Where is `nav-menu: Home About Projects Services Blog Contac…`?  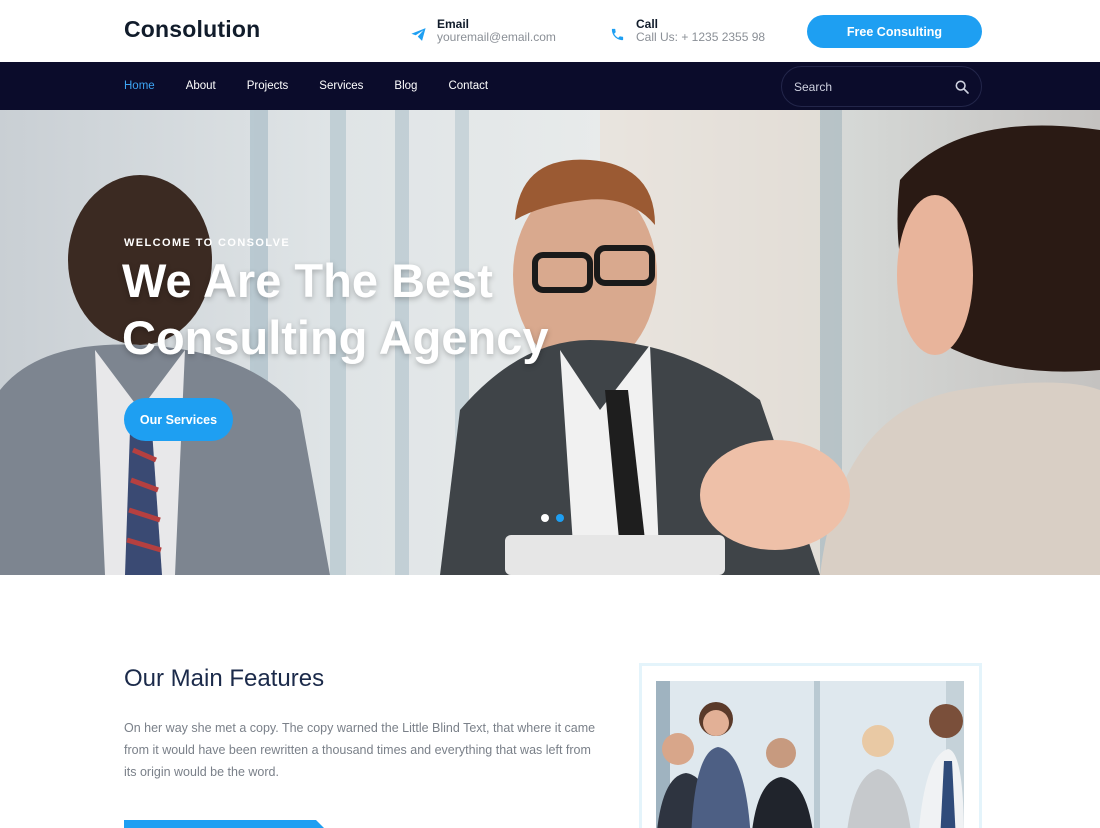
nav-menu: Home About Projects Services Blog Contac… is located at coordinates (321, 86).